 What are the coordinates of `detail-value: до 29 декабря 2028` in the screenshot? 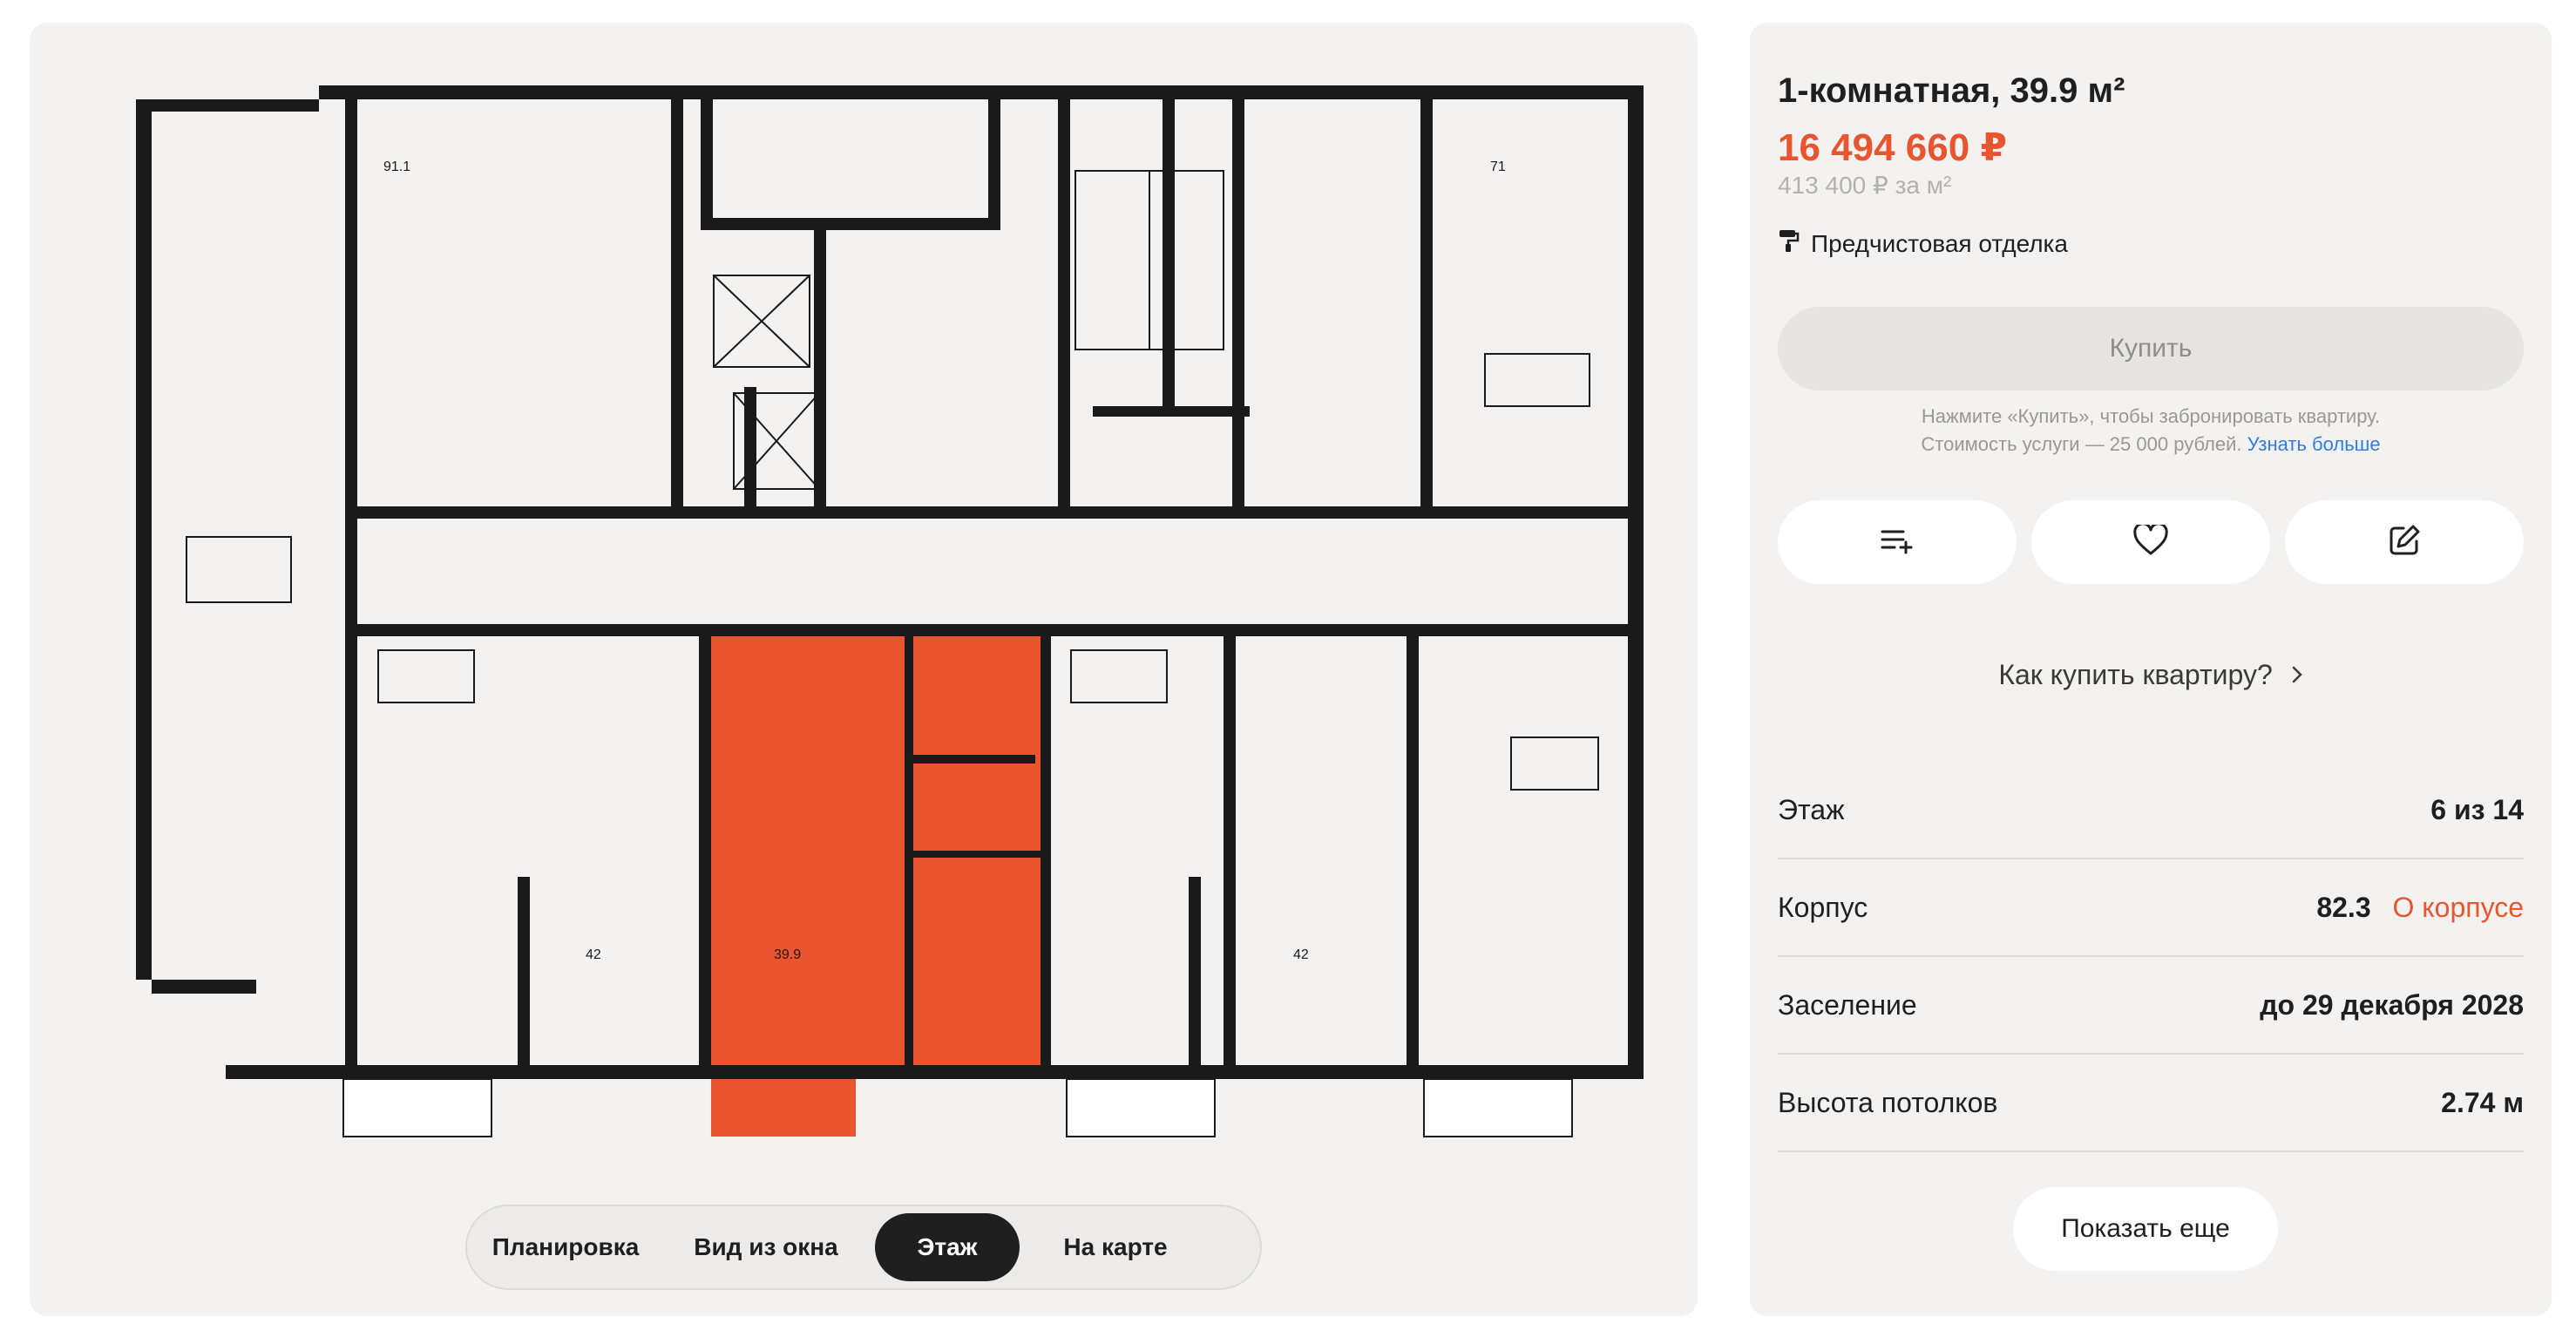 It's located at (2392, 1004).